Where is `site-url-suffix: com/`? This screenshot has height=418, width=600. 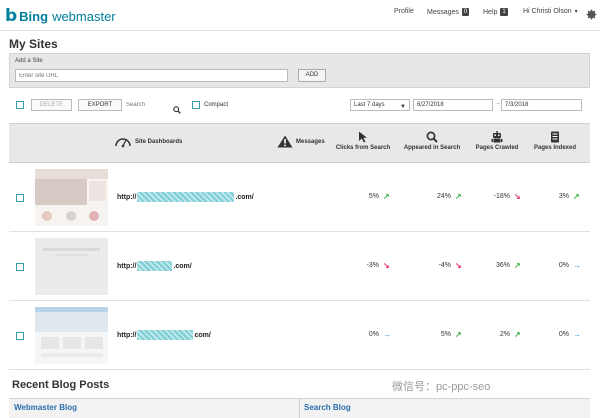 site-url-suffix: com/ is located at coordinates (202, 335).